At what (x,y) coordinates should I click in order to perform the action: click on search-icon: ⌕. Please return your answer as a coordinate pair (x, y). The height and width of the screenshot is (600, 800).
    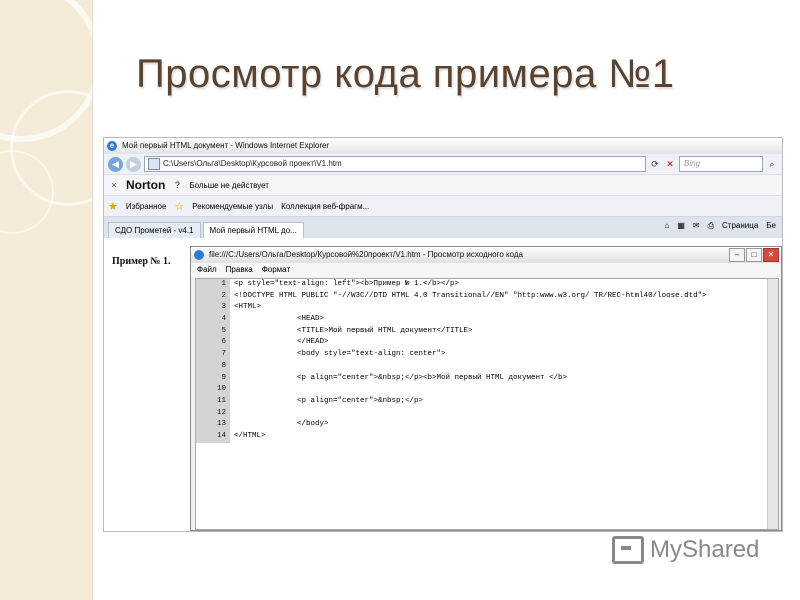
    Looking at the image, I should click on (772, 164).